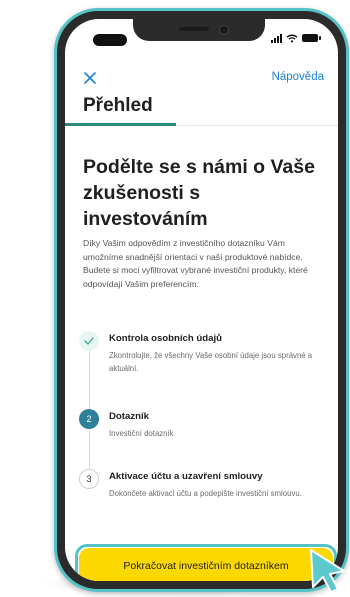 The height and width of the screenshot is (597, 350). I want to click on step-2-title: Dotazník, so click(129, 416).